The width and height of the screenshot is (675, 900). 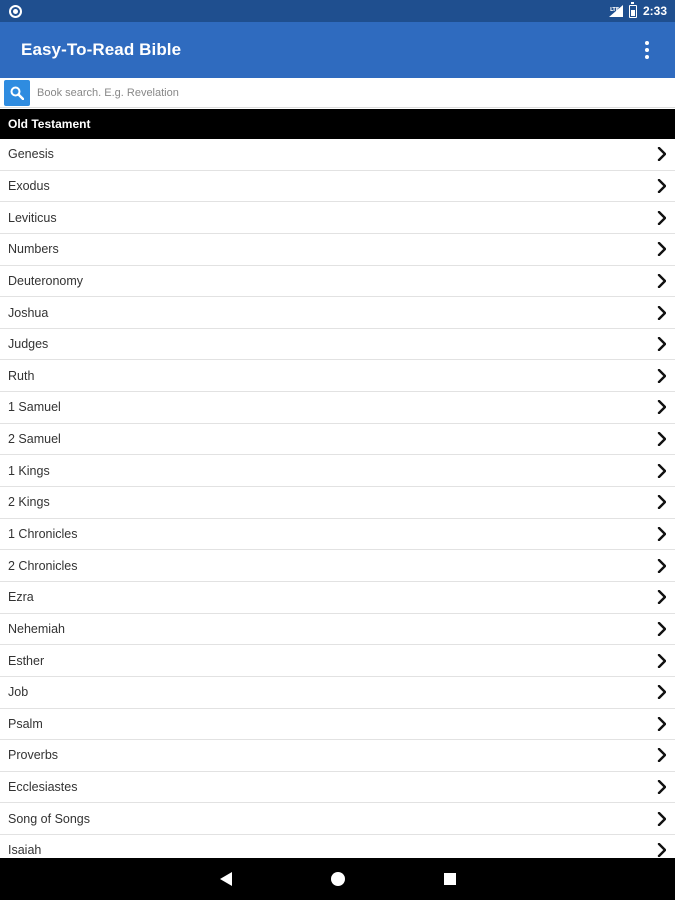 I want to click on status-bar: LTE 2:33, so click(x=337, y=11).